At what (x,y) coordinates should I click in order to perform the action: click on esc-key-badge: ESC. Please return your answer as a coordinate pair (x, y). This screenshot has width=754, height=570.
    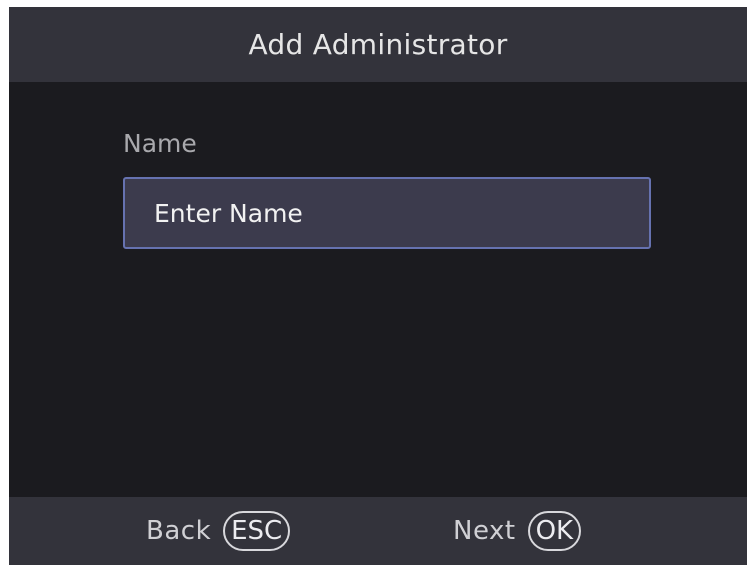
    Looking at the image, I should click on (257, 531).